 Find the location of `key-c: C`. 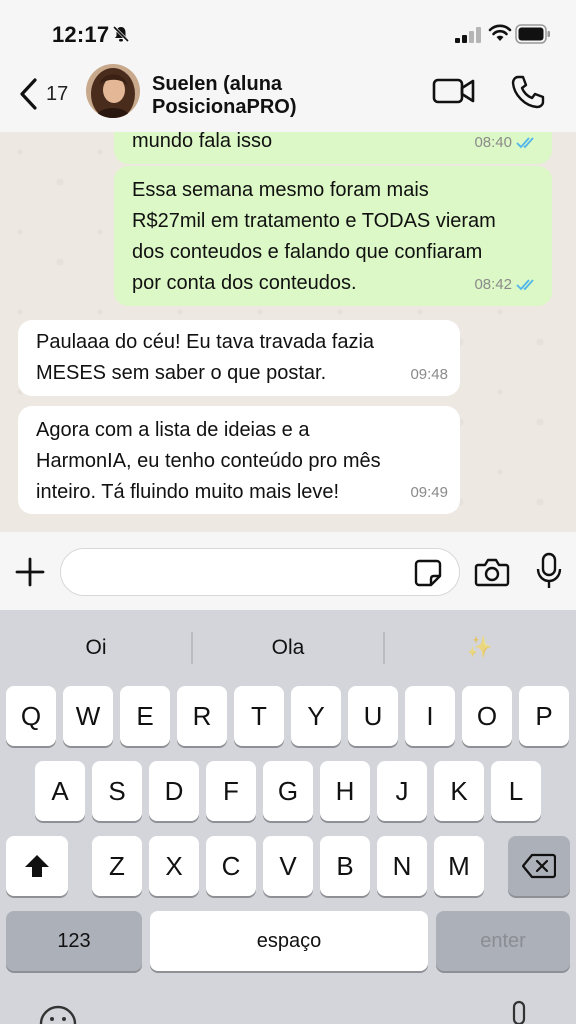

key-c: C is located at coordinates (231, 866).